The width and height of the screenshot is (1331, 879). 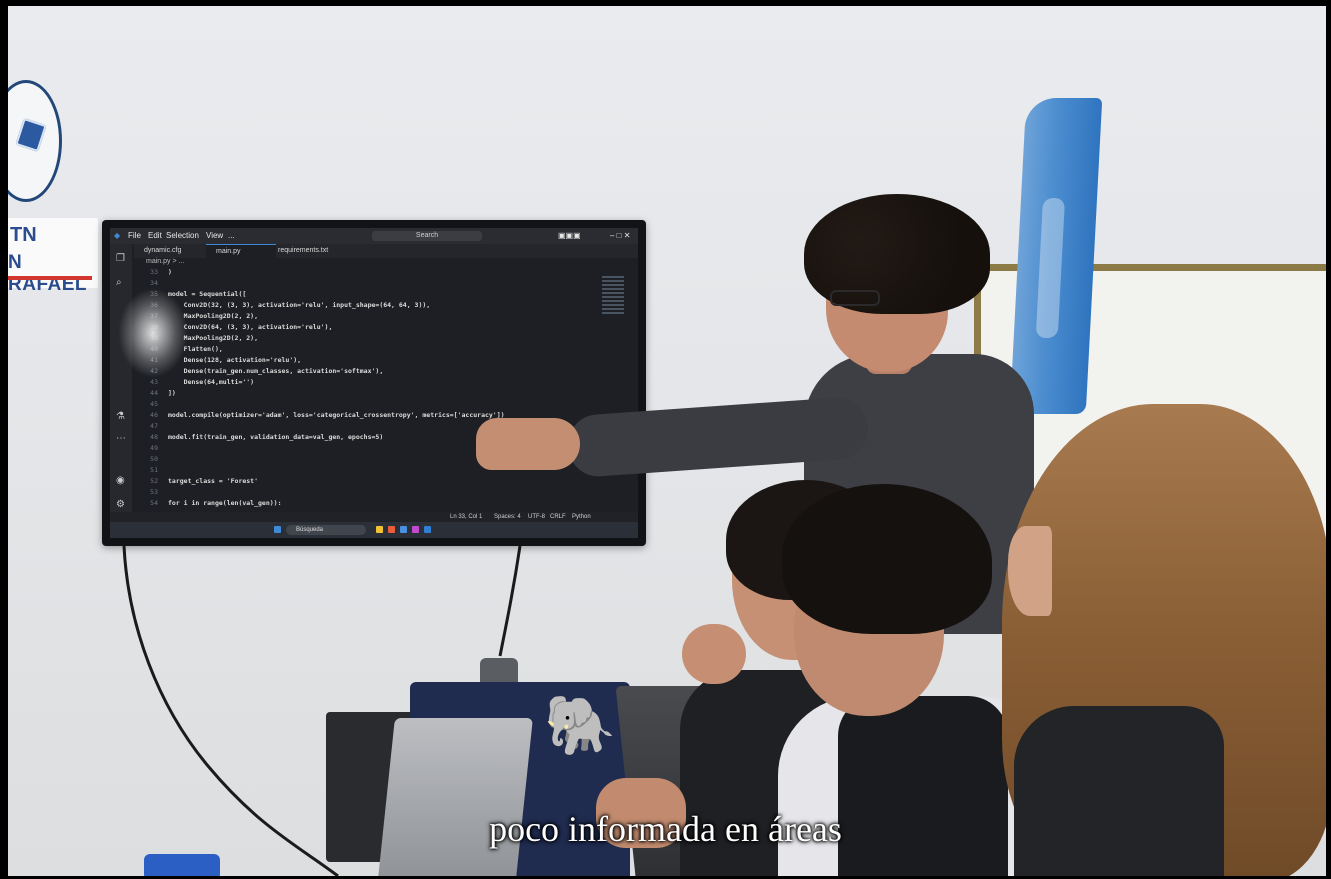 What do you see at coordinates (121, 439) in the screenshot?
I see `more-icon: ⋯` at bounding box center [121, 439].